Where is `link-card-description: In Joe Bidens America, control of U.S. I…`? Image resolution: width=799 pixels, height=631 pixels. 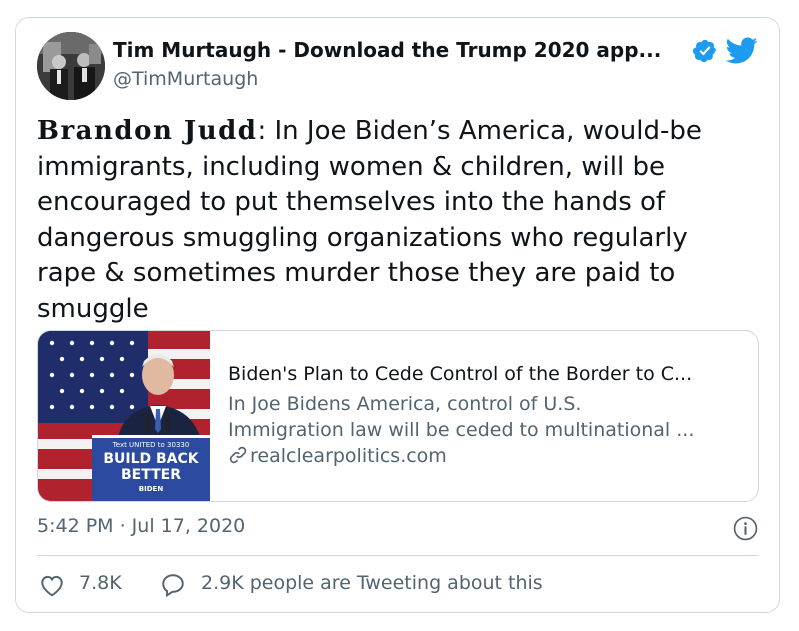
link-card-description: In Joe Bidens America, control of U.S. I… is located at coordinates (488, 417).